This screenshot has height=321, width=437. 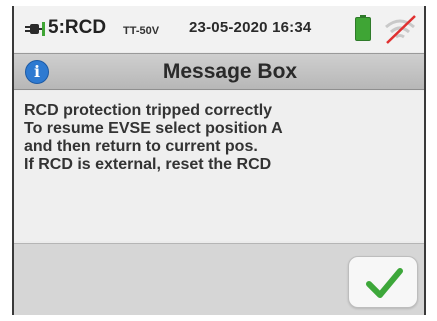 What do you see at coordinates (363, 28) in the screenshot?
I see `battery-icon` at bounding box center [363, 28].